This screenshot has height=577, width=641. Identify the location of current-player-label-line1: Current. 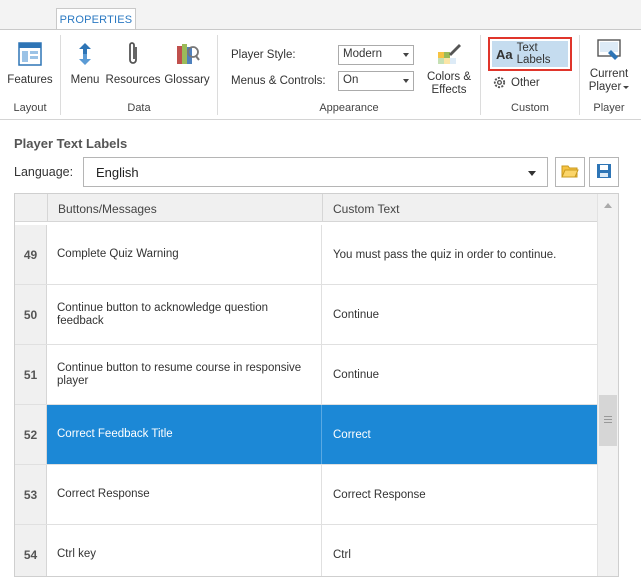
(609, 74).